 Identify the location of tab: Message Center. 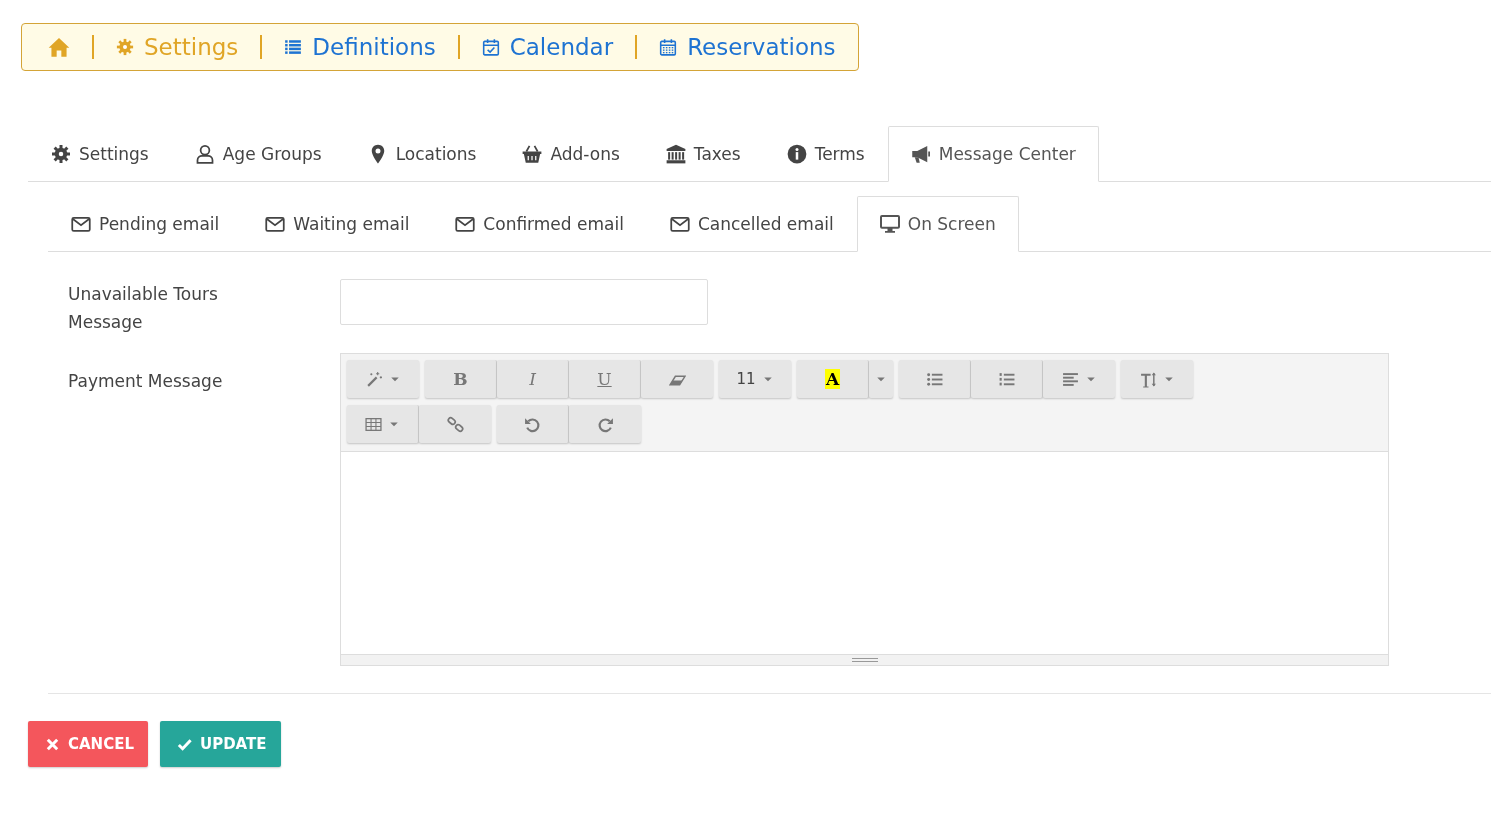
(993, 154).